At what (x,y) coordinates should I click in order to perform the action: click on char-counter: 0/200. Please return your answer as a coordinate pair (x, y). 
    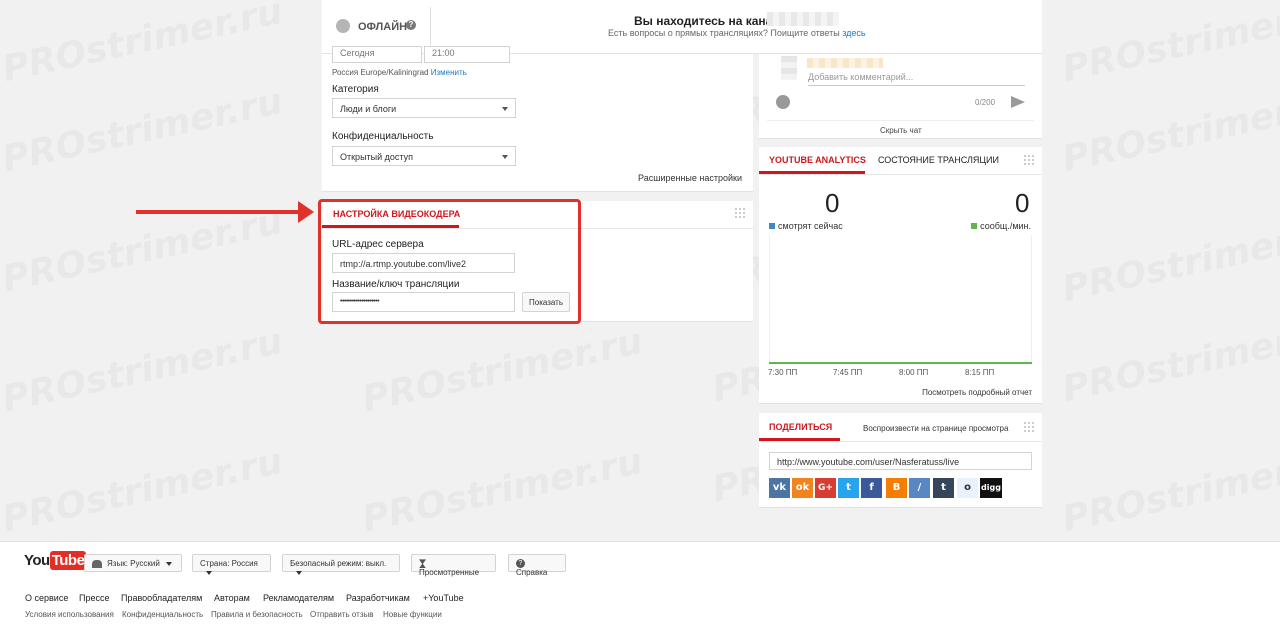
    Looking at the image, I should click on (985, 102).